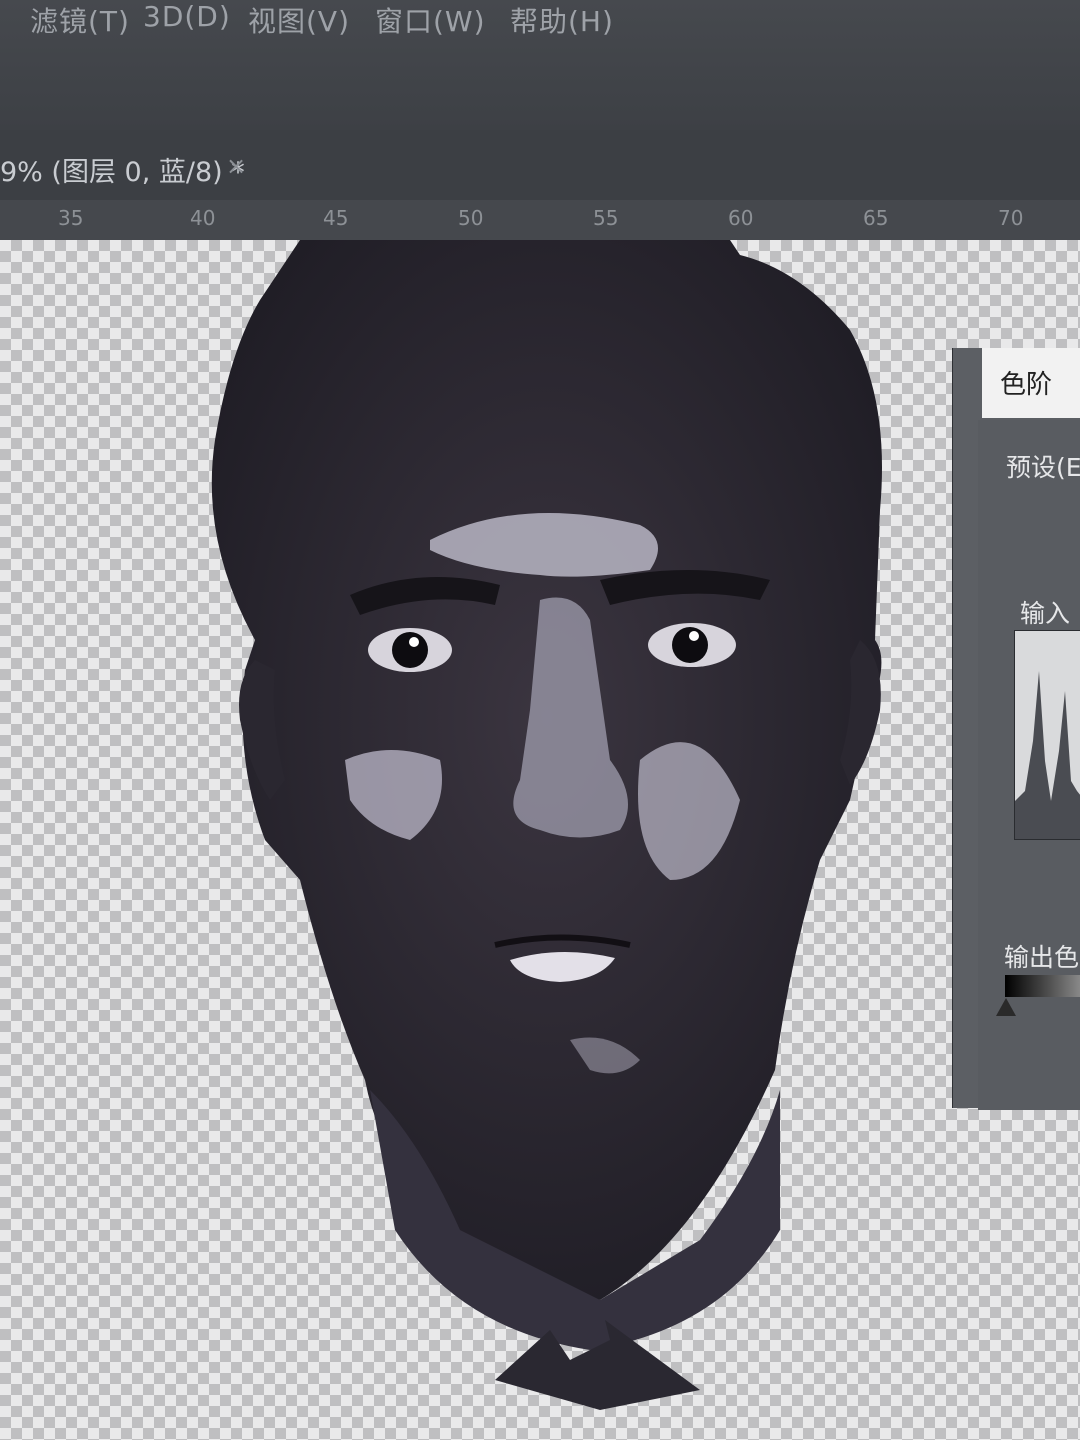 The image size is (1080, 1440). Describe the element at coordinates (187, 16) in the screenshot. I see `menu-3d: 3D(D)` at that location.